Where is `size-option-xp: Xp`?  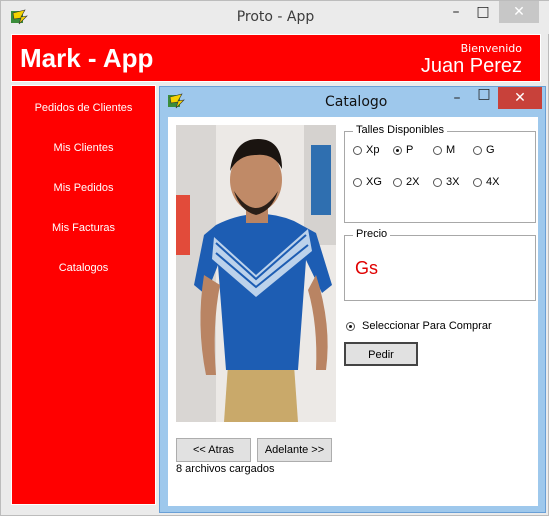
size-option-xp: Xp is located at coordinates (366, 150).